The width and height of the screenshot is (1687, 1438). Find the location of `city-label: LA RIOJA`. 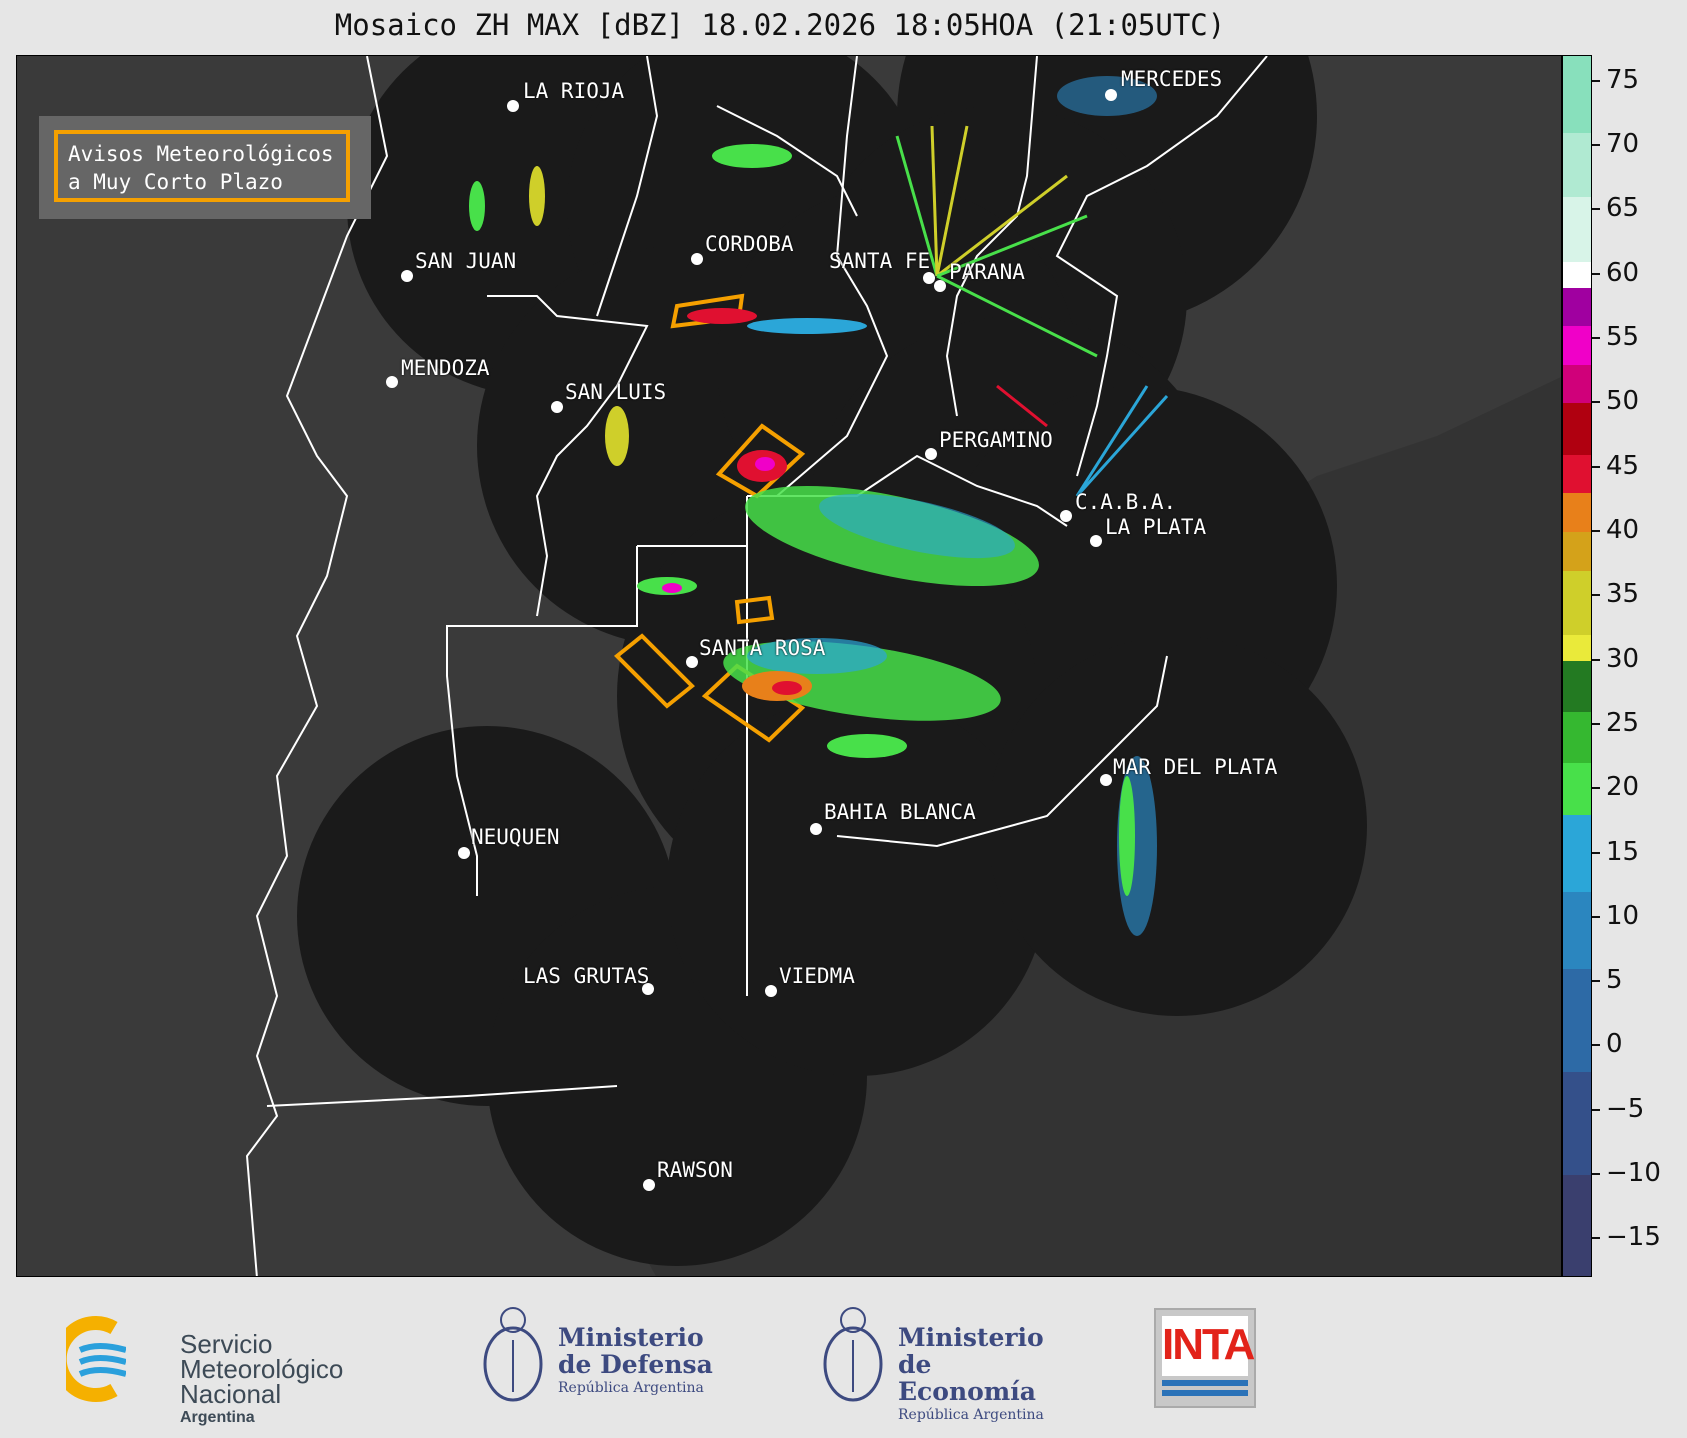

city-label: LA RIOJA is located at coordinates (574, 91).